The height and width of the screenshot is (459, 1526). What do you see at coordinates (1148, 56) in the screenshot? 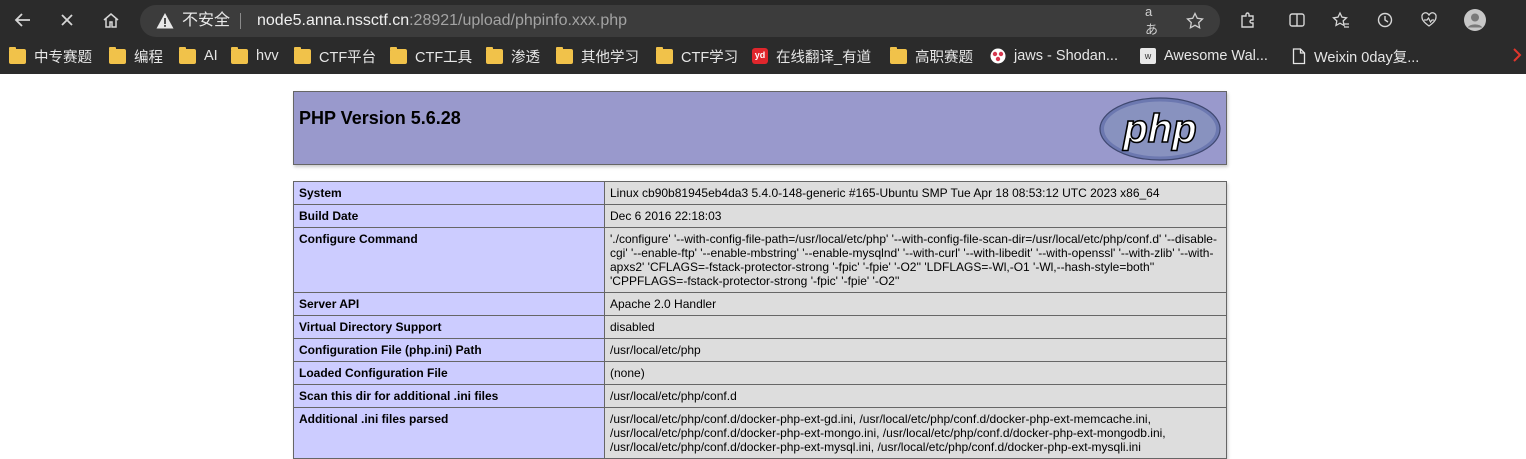
I see `awesome-icon: w` at bounding box center [1148, 56].